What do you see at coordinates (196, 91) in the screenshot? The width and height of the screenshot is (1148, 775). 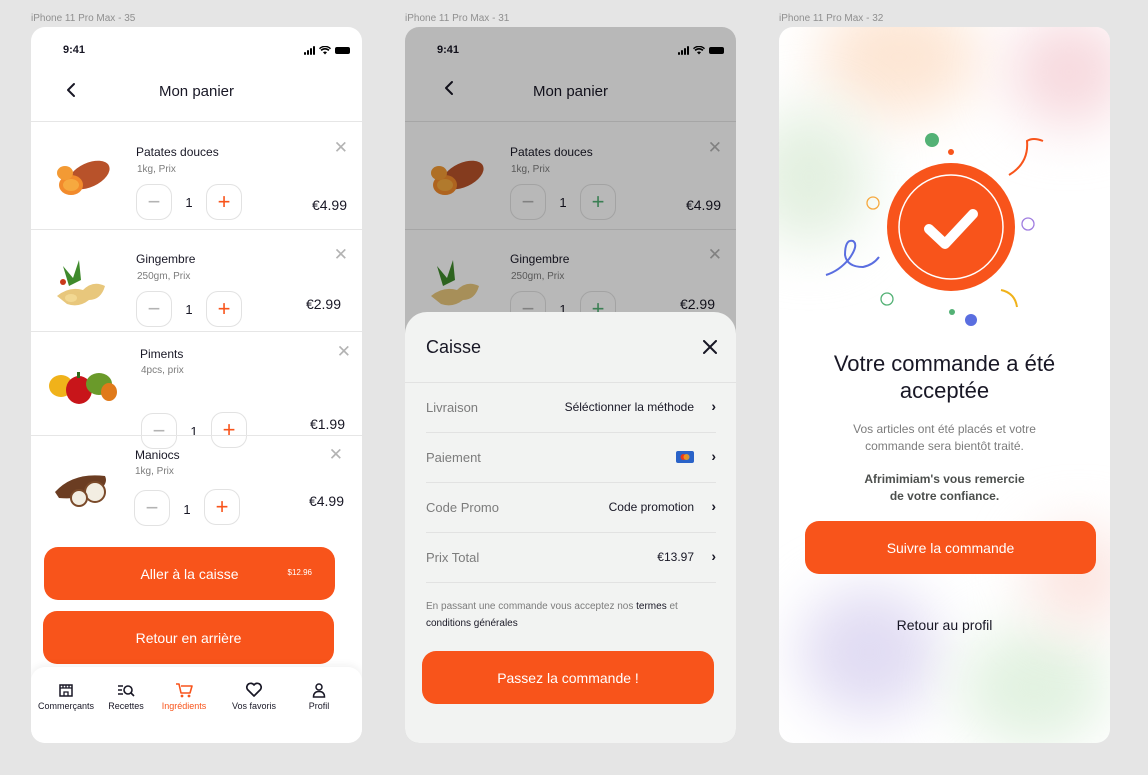 I see `page-title: Mon panier` at bounding box center [196, 91].